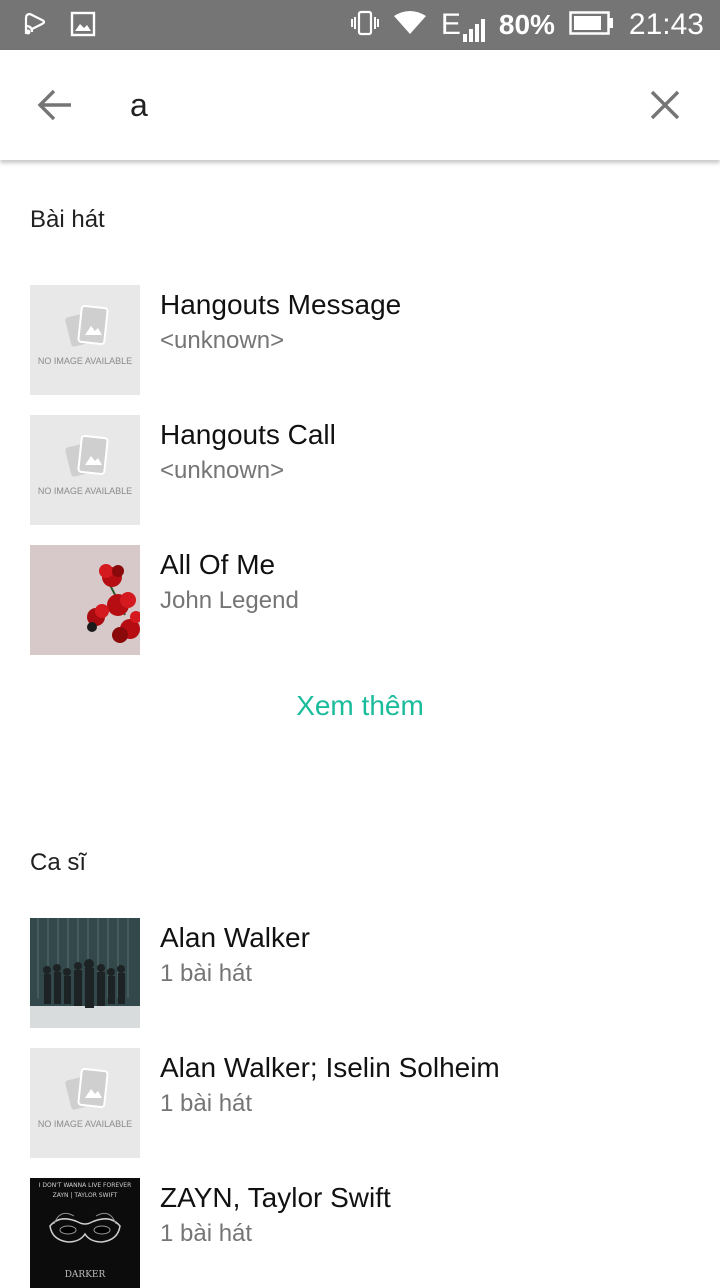  What do you see at coordinates (83, 26) in the screenshot?
I see `image-icon` at bounding box center [83, 26].